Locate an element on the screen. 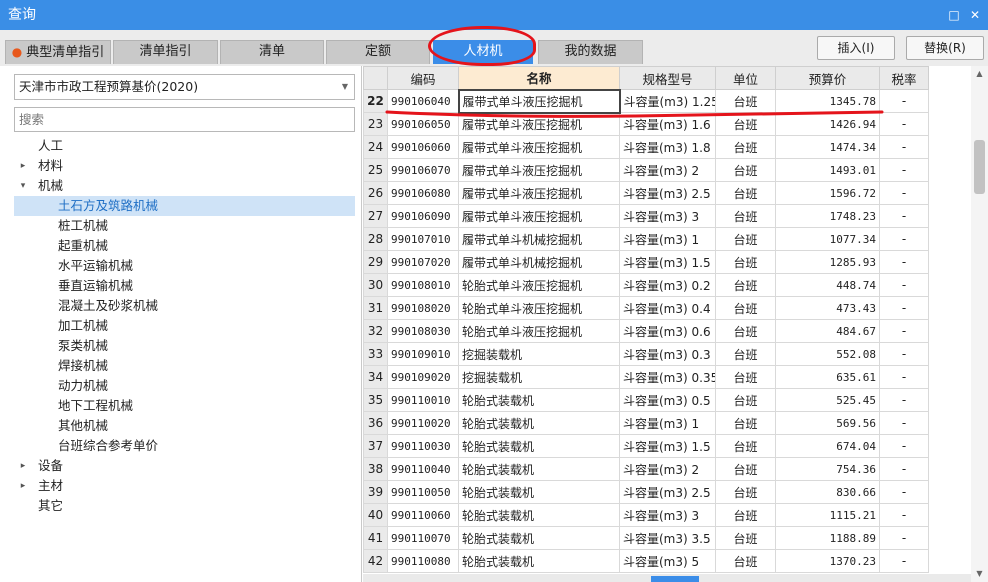 This screenshot has height=582, width=988. table-row: 25 990106070 履带式单斗液压挖掘机 斗容量(m3) 2 台班 1493.01- is located at coordinates (646, 170).